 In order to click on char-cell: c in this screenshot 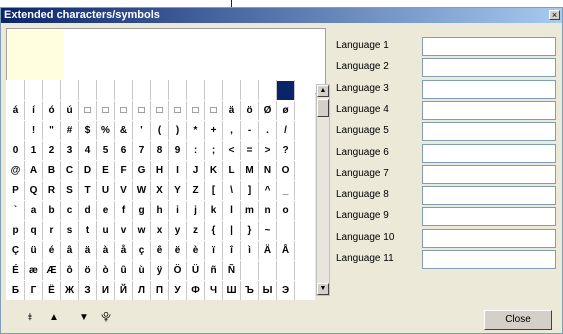, I will do `click(69, 210)`.